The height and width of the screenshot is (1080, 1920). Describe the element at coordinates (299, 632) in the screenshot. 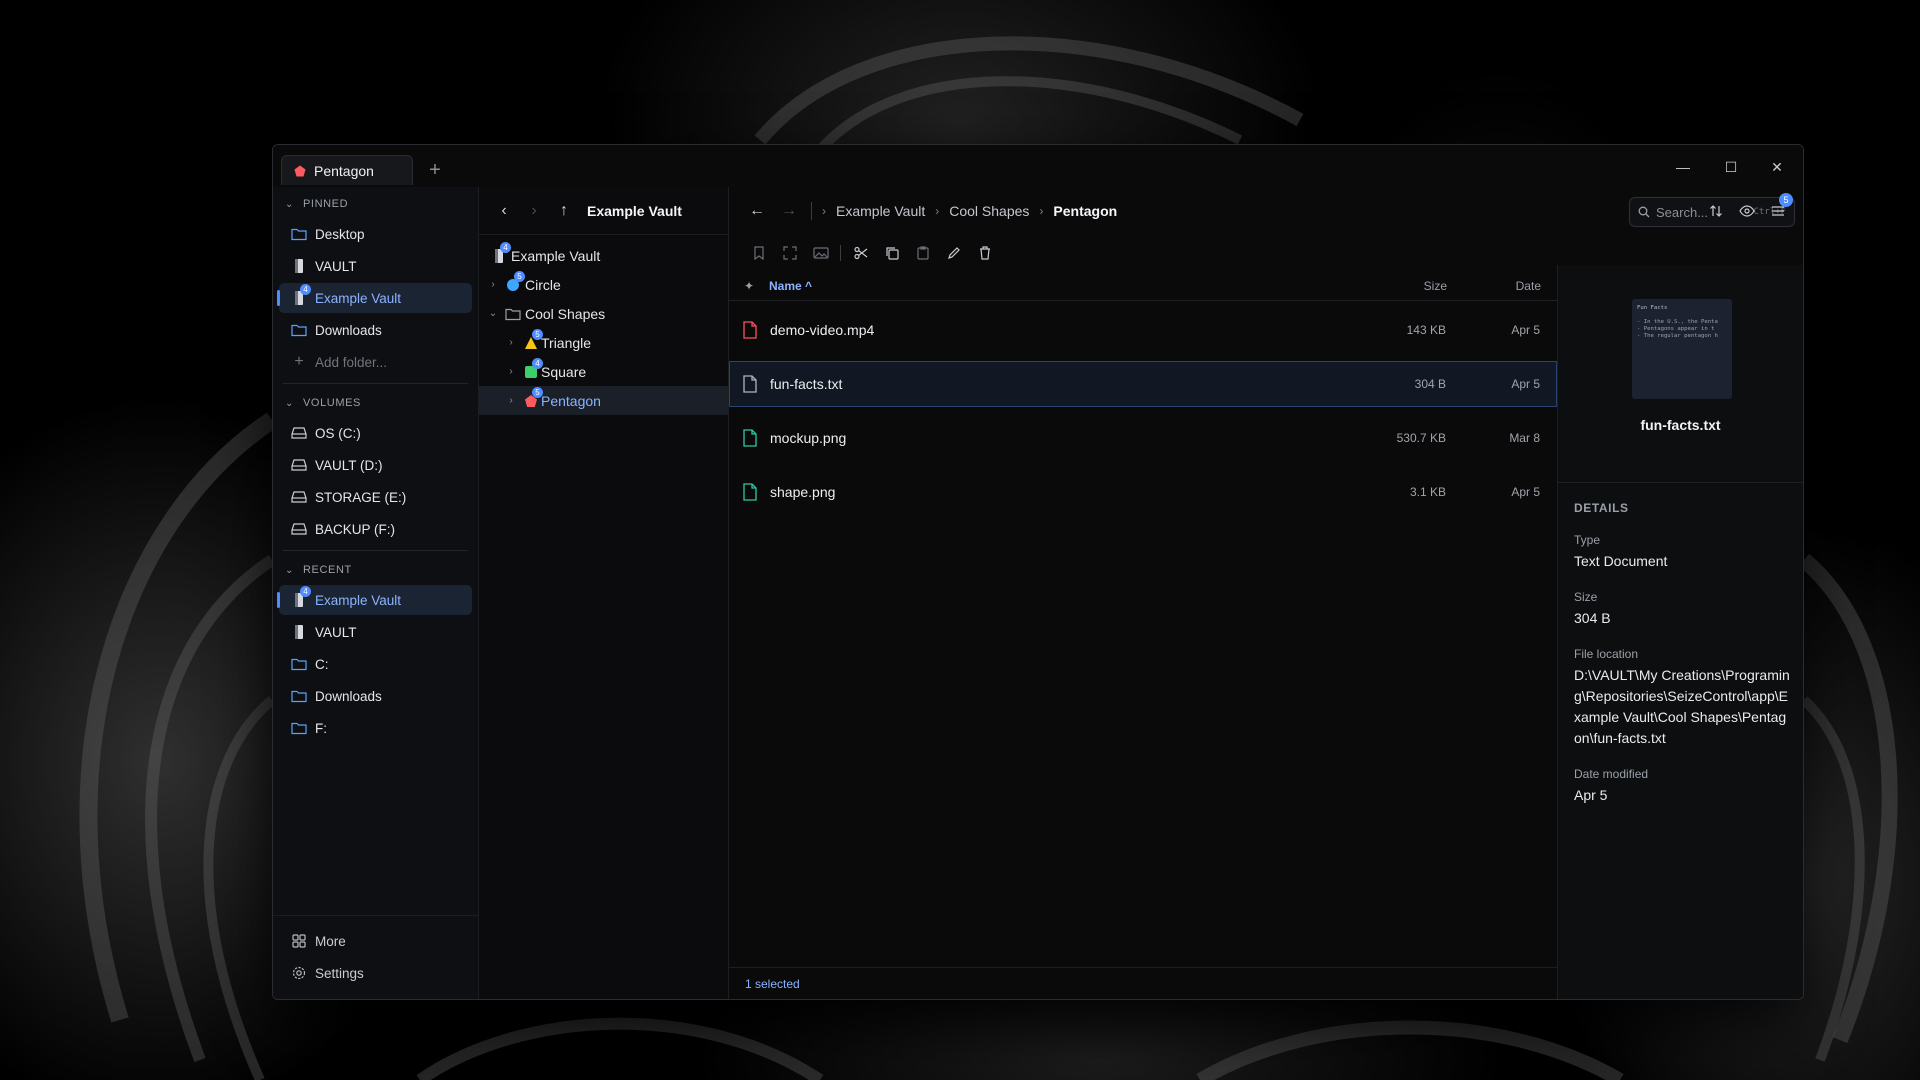

I see `vault-drive-icon` at that location.